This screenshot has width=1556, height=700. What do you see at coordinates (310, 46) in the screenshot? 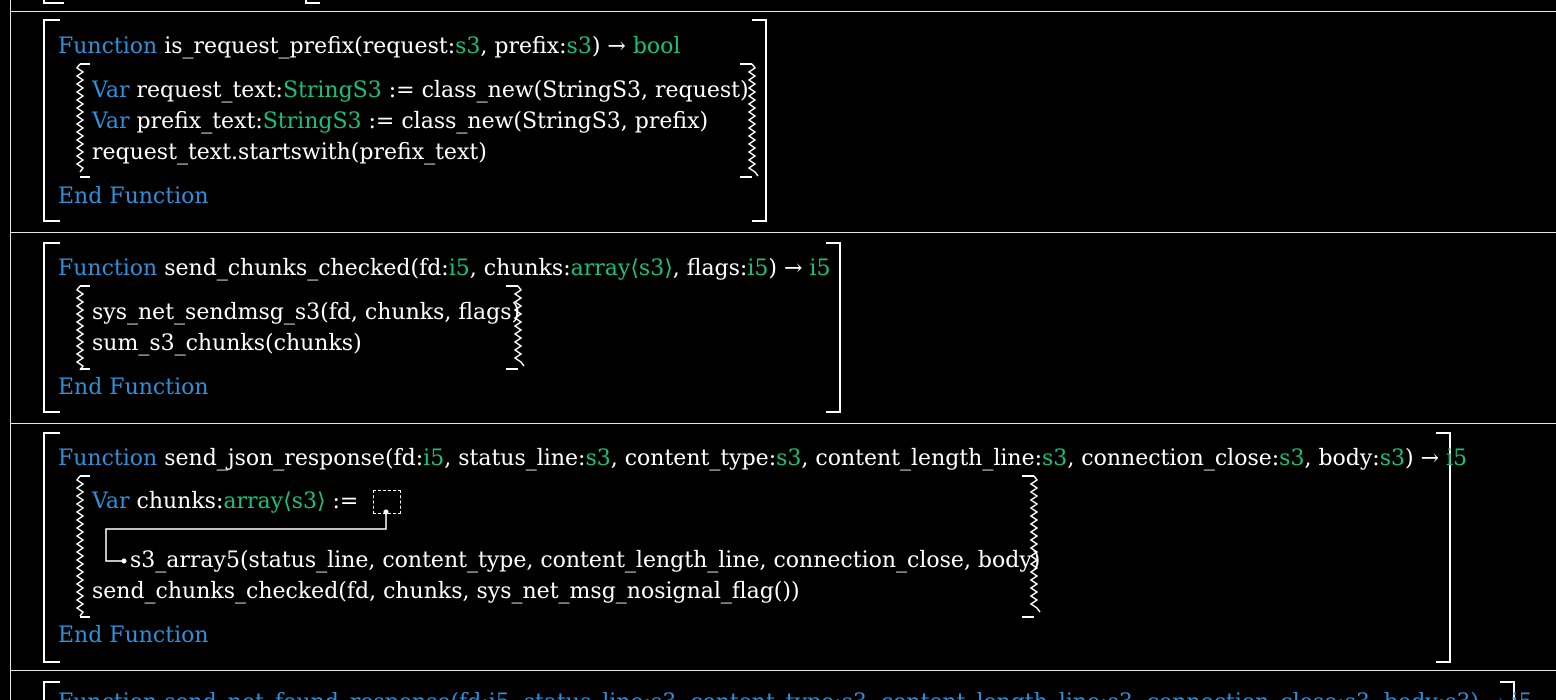
I see `function-signature: is_request_prefix(request:` at bounding box center [310, 46].